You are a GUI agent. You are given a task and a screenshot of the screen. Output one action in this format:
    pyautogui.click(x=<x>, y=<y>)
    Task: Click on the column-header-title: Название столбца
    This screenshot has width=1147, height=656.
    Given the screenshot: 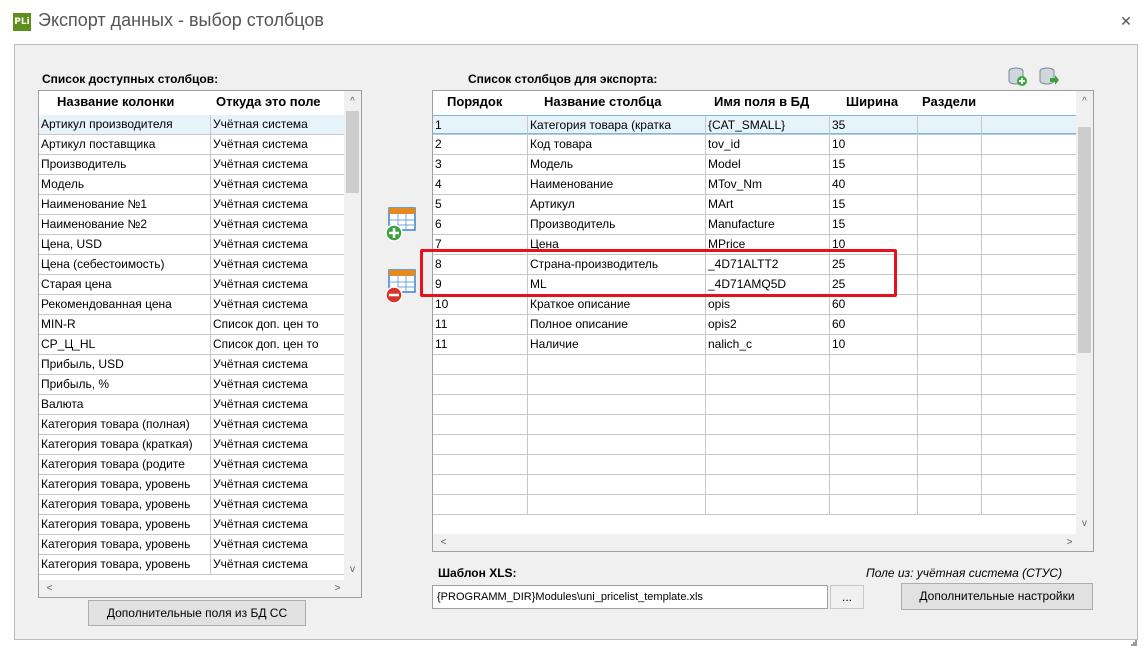 What is the action you would take?
    pyautogui.click(x=617, y=102)
    